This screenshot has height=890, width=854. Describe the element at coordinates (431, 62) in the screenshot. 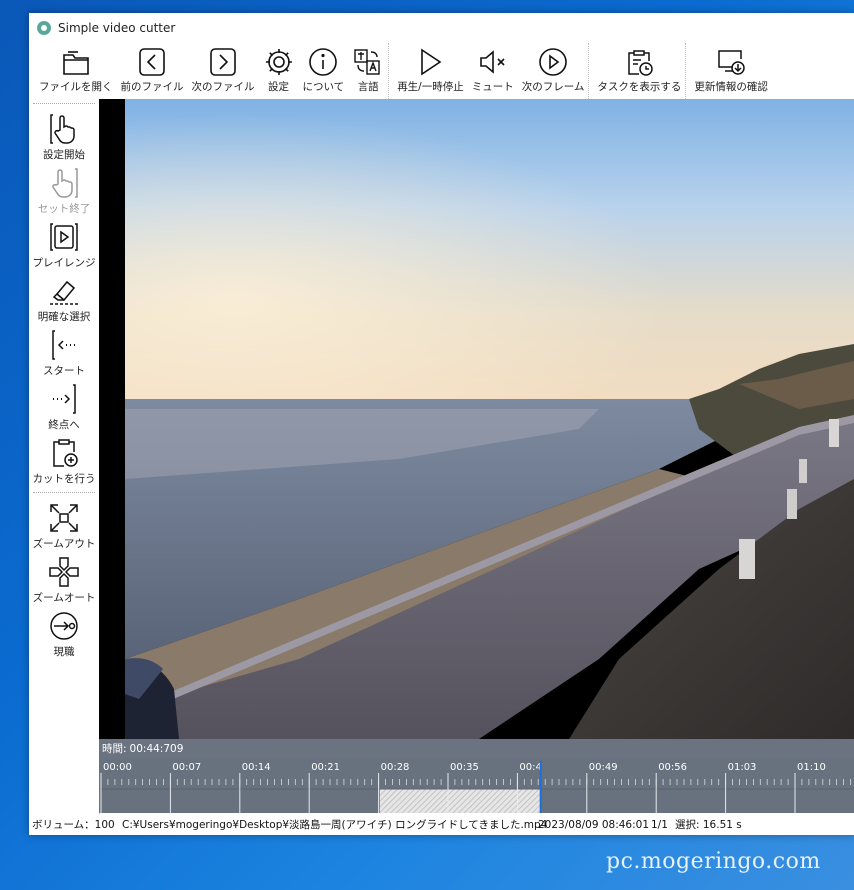

I see `play-icon` at that location.